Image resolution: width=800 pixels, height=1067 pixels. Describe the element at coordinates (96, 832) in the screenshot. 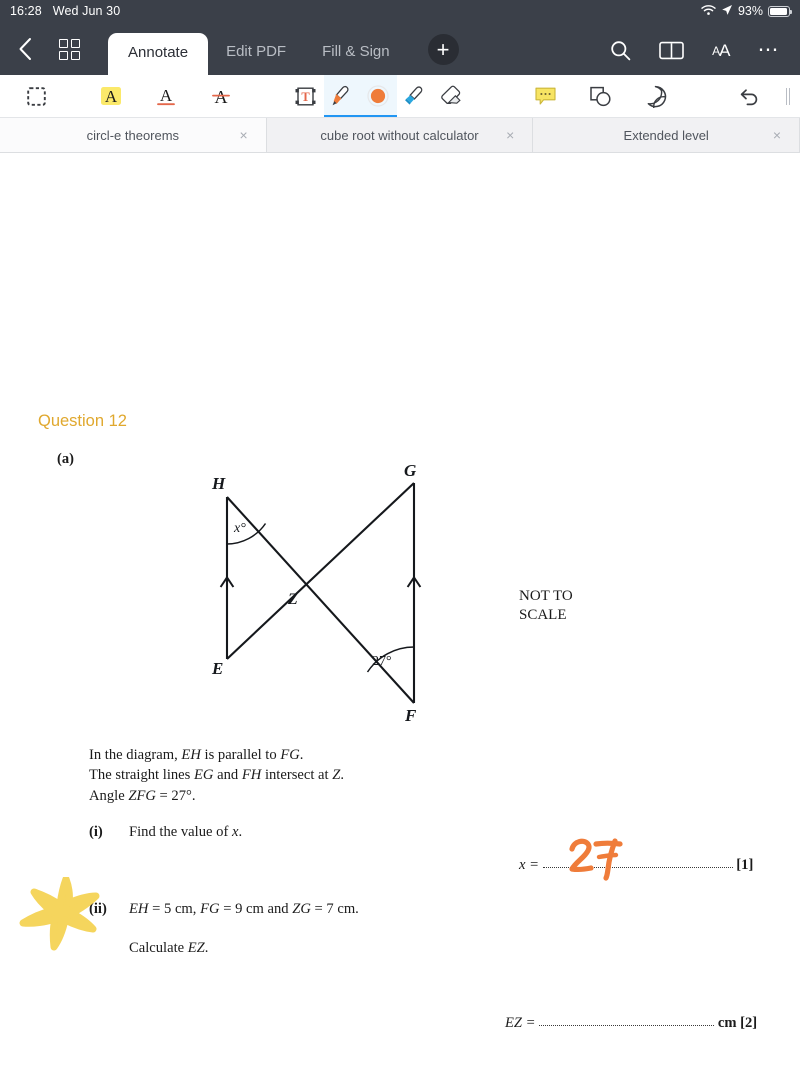

I see `sub-question-i-label: (i)` at that location.